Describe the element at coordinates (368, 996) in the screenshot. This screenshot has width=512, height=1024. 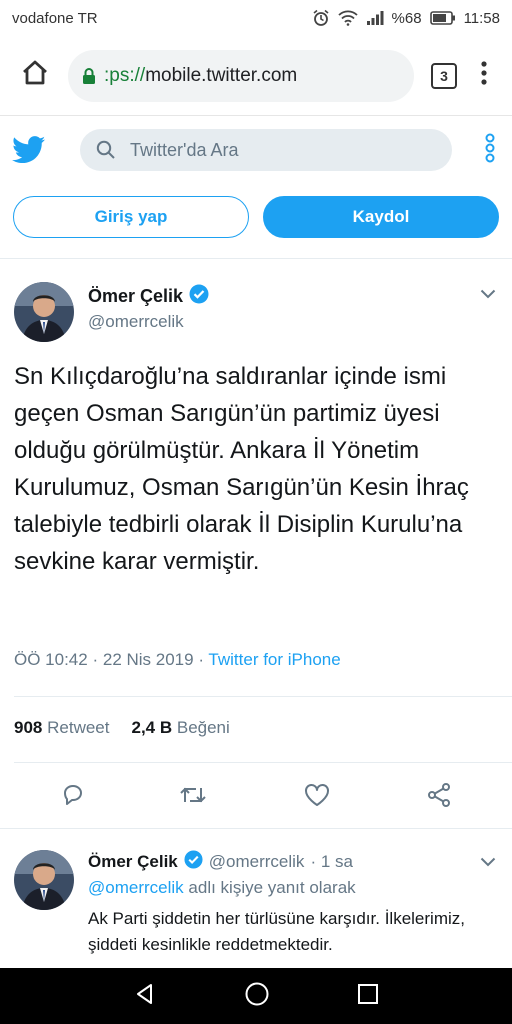
I see `recents-icon` at that location.